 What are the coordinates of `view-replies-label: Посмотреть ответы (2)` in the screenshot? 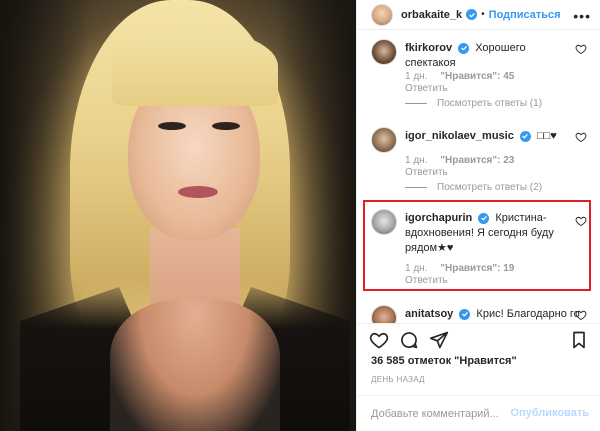 It's located at (490, 187).